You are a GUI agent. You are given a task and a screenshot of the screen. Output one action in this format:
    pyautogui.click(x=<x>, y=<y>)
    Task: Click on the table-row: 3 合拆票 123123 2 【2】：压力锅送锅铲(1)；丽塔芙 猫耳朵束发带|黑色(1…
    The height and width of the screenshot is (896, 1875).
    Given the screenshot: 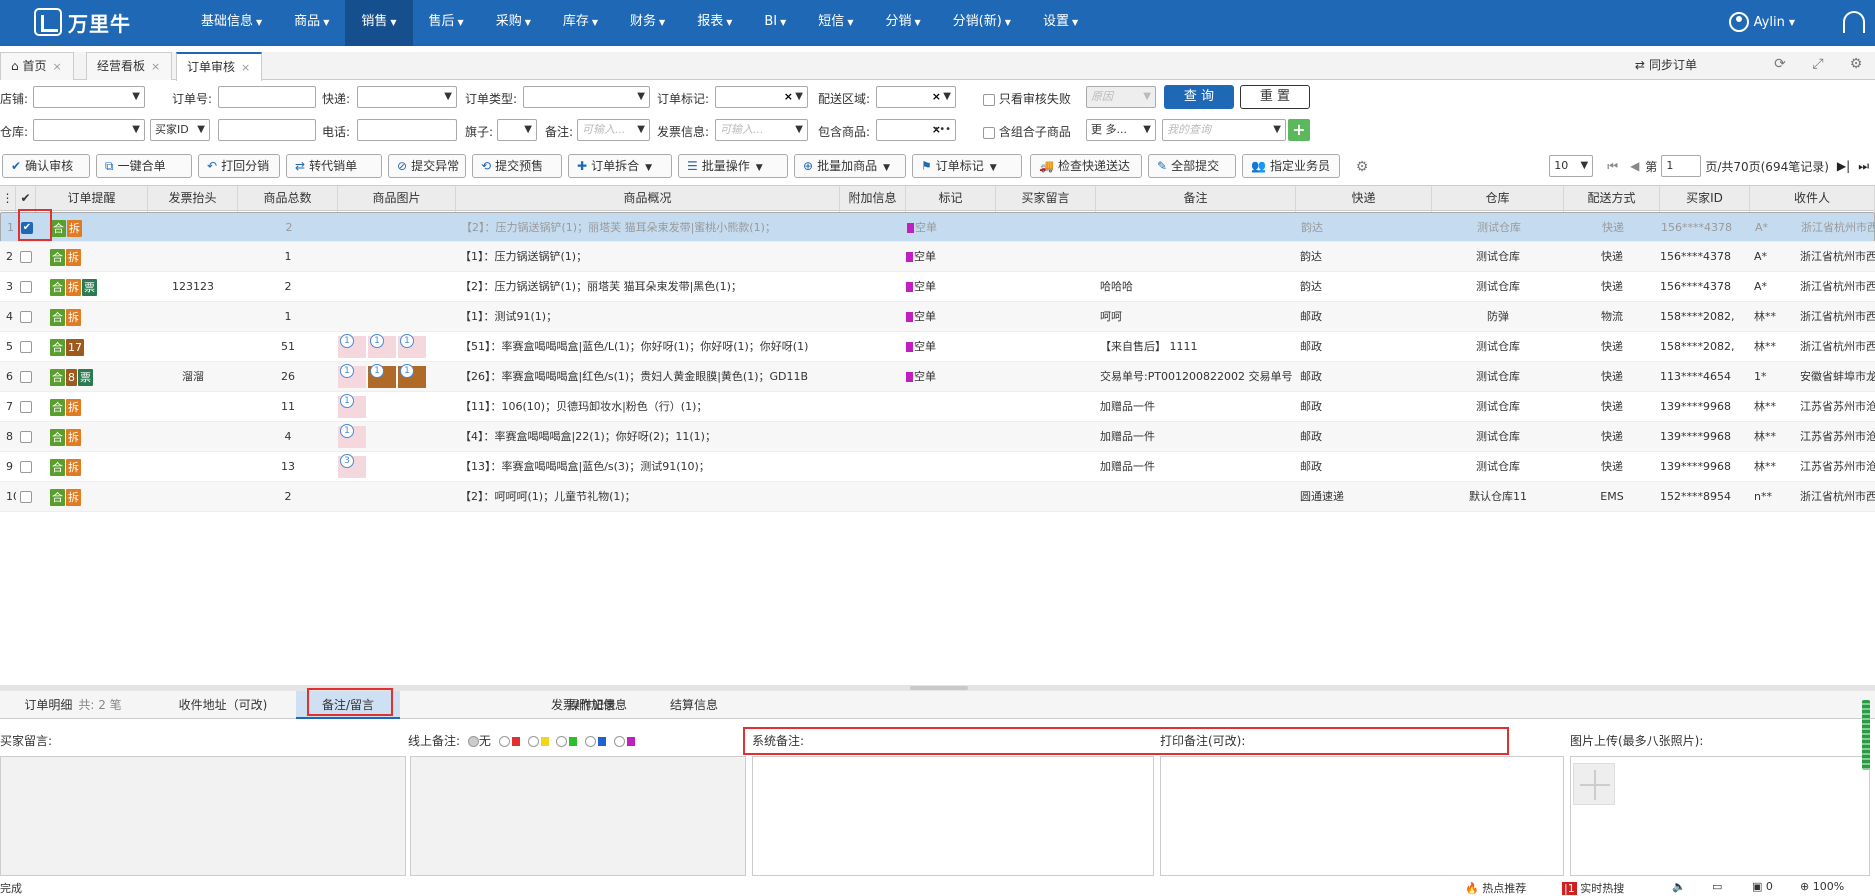 What is the action you would take?
    pyautogui.click(x=937, y=287)
    